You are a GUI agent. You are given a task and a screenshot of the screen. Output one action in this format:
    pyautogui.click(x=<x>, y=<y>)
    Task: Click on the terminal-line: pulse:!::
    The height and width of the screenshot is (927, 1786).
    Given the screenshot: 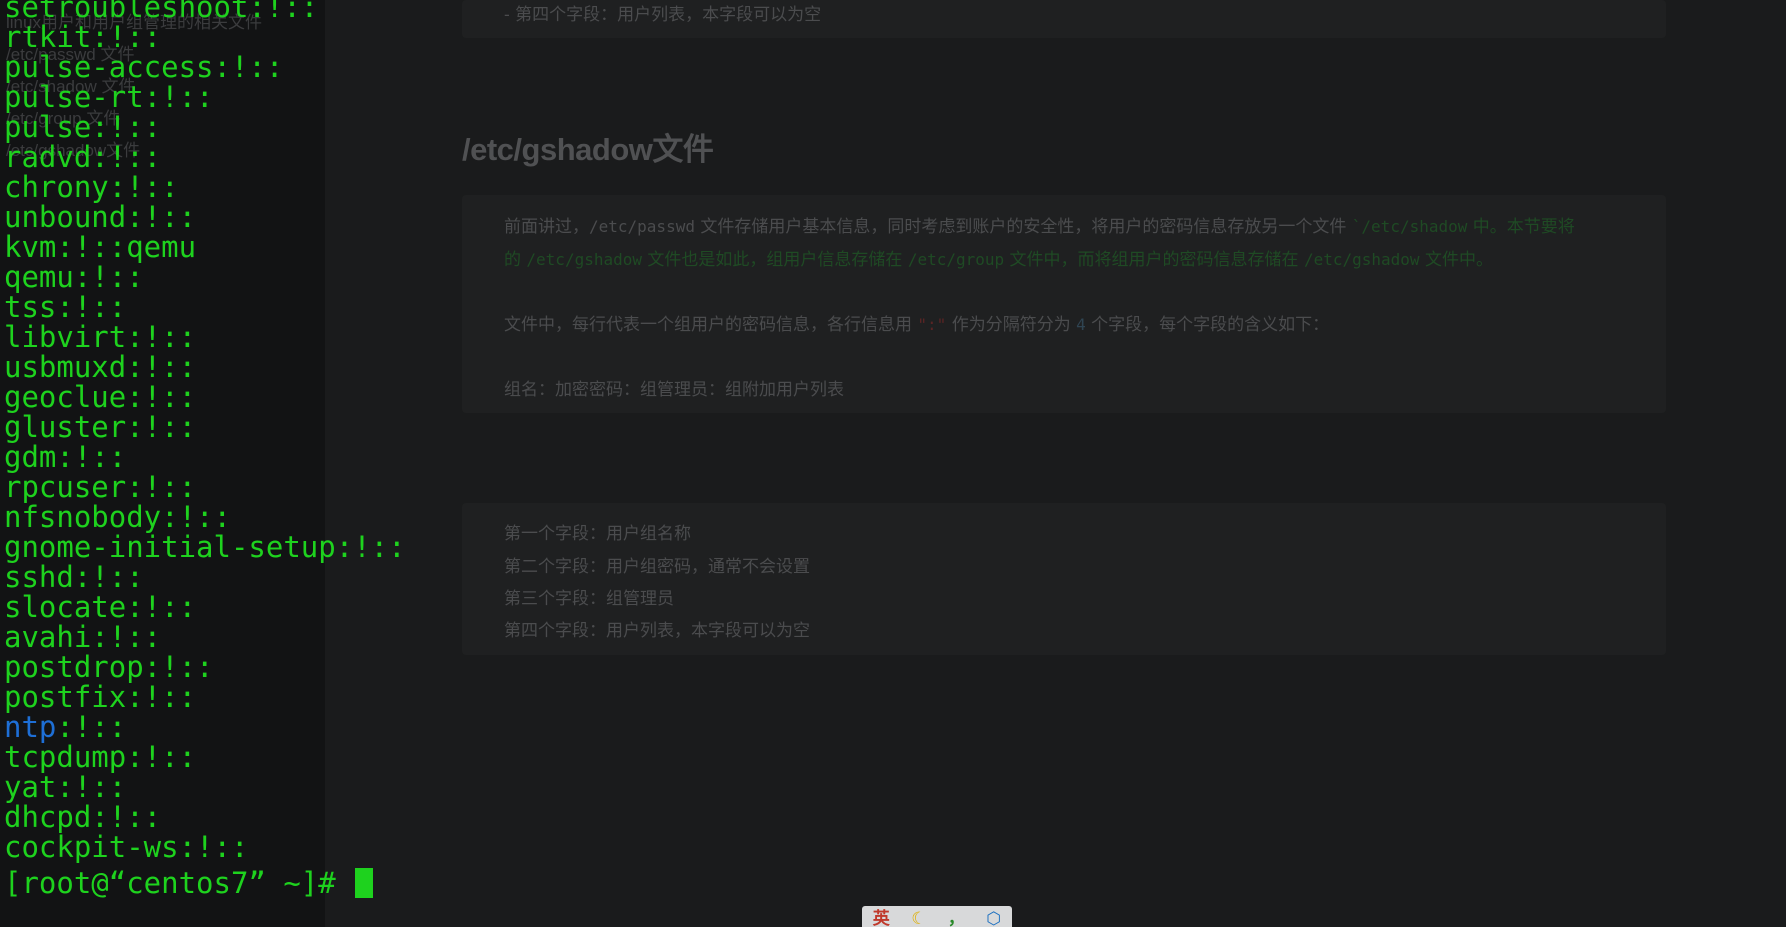 What is the action you would take?
    pyautogui.click(x=83, y=127)
    